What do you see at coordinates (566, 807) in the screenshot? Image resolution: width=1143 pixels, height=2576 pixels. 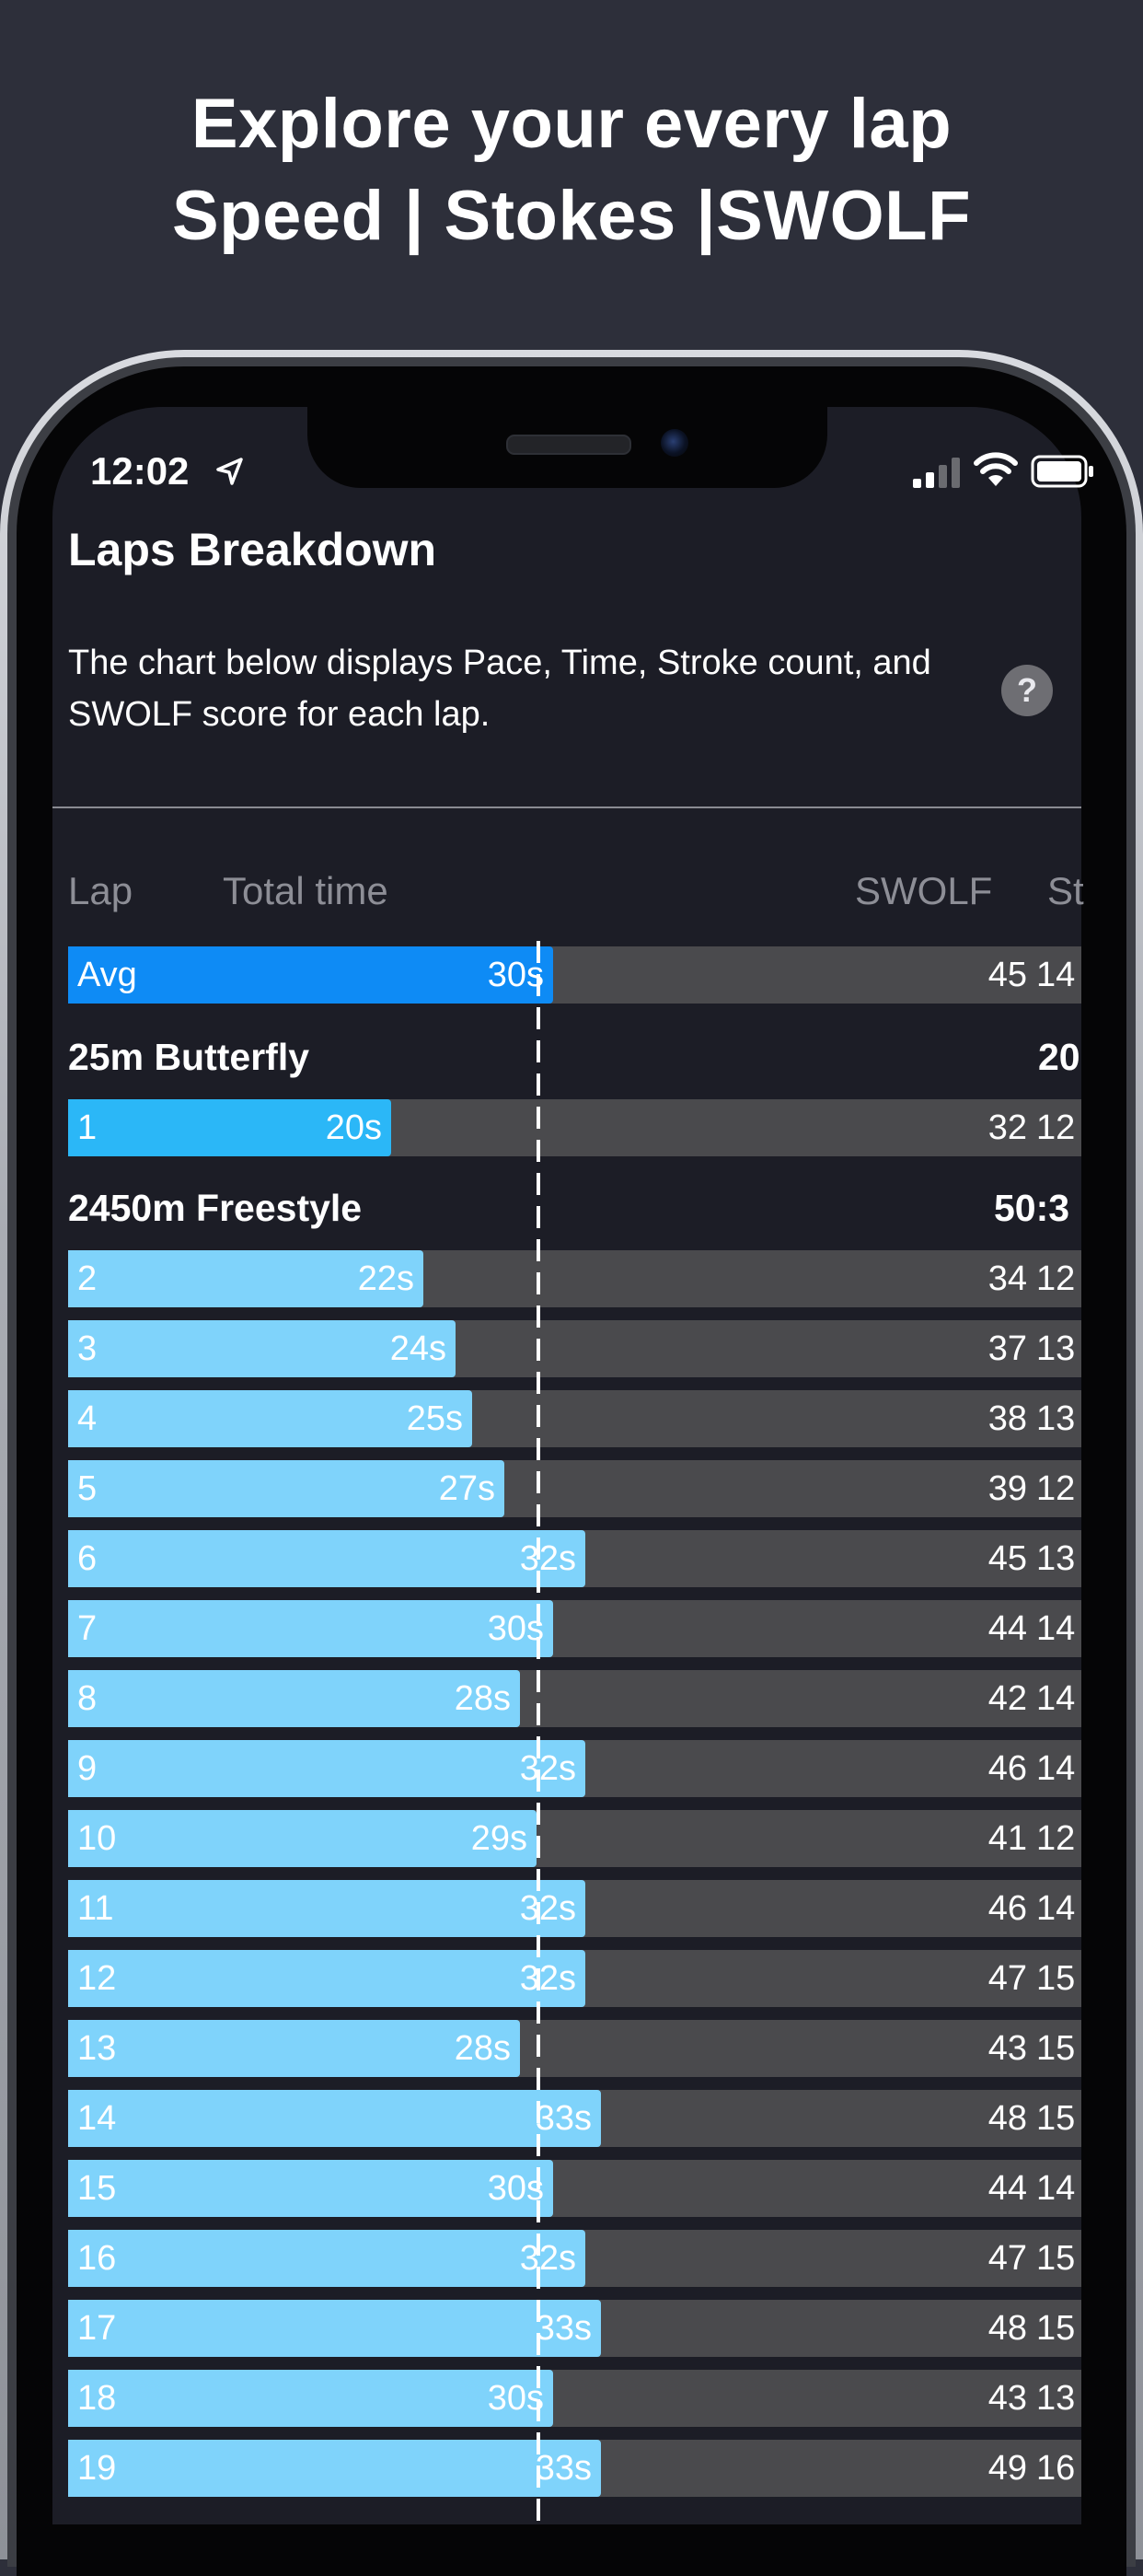 I see `divider` at bounding box center [566, 807].